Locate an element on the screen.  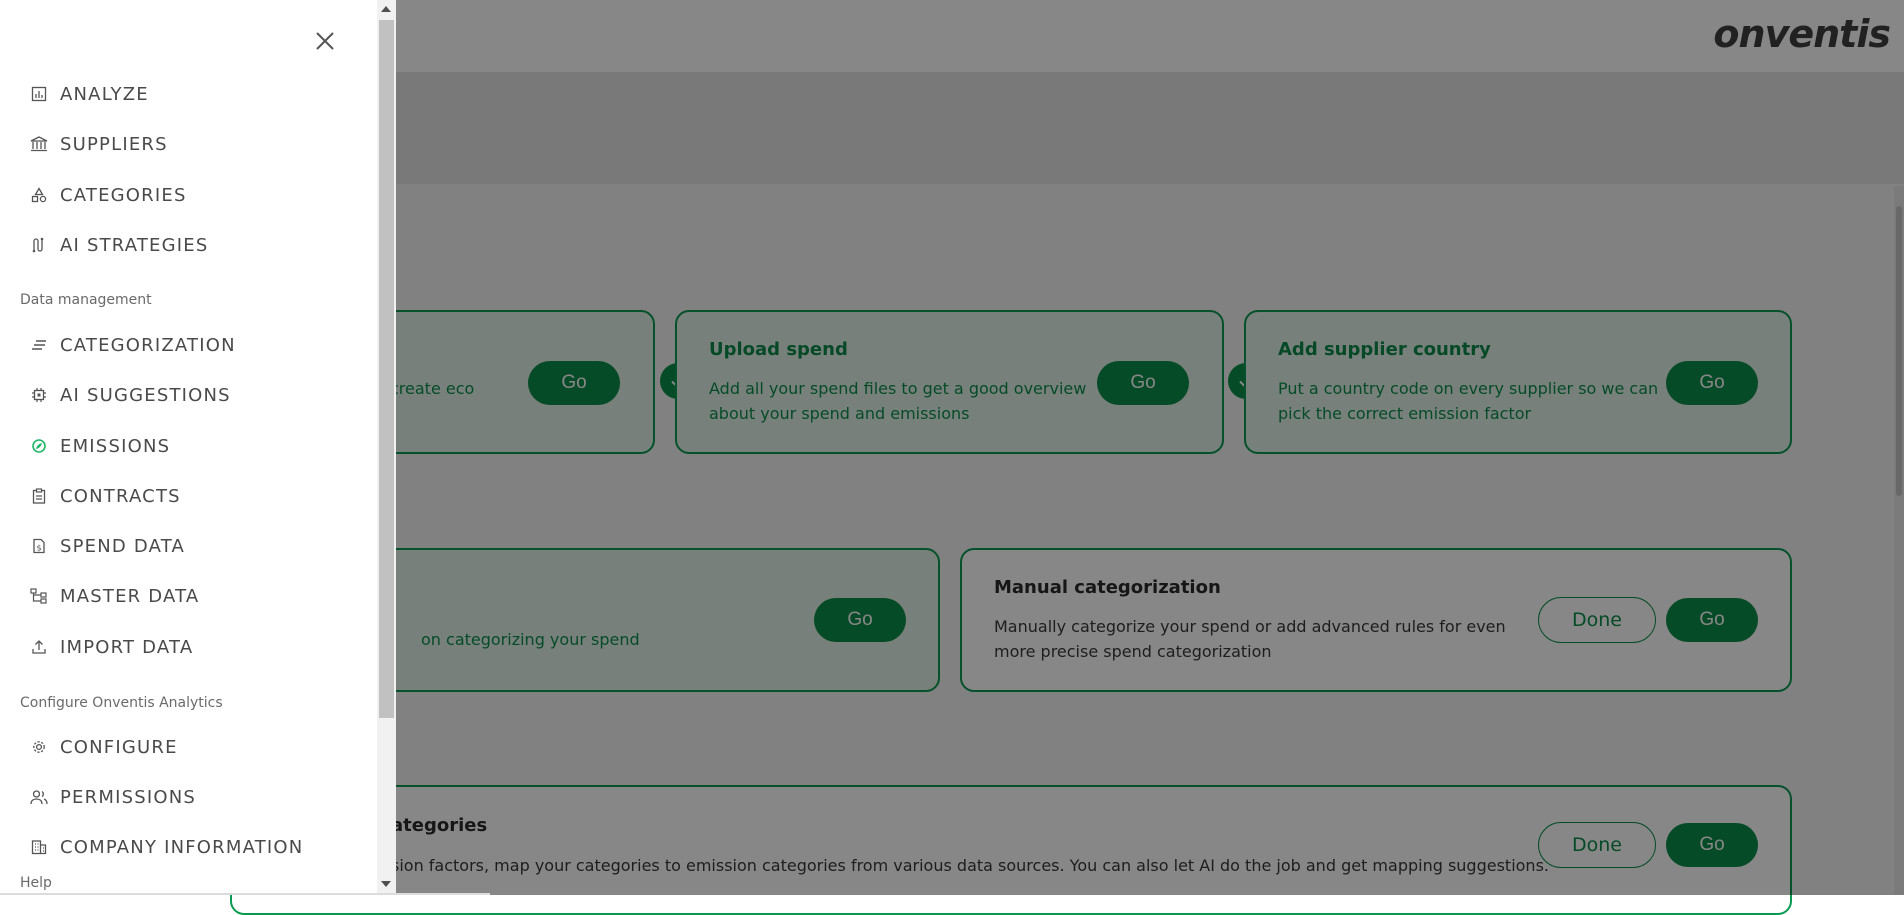
nav-item-suppliers: SUPPLIERS is located at coordinates (98, 144).